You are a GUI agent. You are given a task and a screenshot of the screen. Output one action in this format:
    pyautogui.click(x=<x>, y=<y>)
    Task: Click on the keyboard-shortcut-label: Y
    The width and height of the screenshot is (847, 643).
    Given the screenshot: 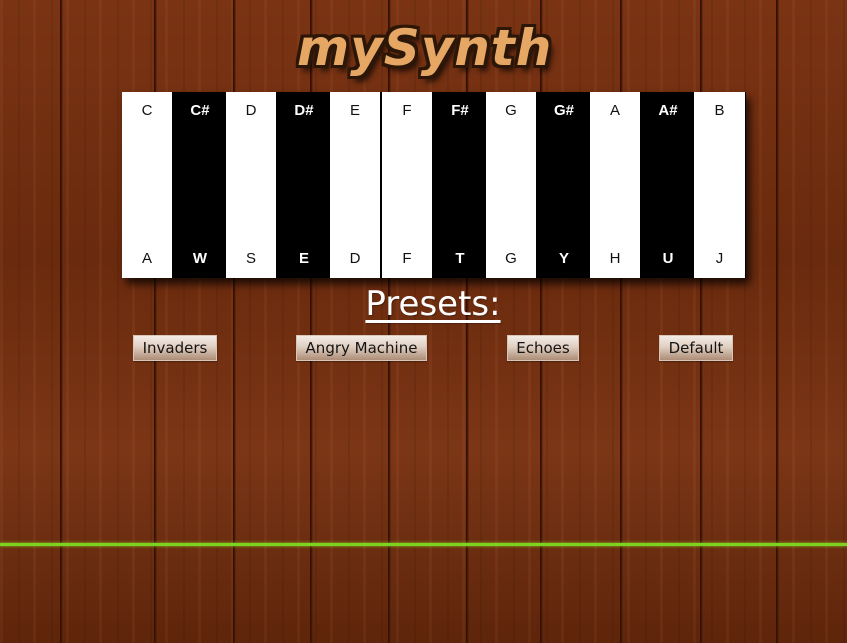 What is the action you would take?
    pyautogui.click(x=563, y=258)
    